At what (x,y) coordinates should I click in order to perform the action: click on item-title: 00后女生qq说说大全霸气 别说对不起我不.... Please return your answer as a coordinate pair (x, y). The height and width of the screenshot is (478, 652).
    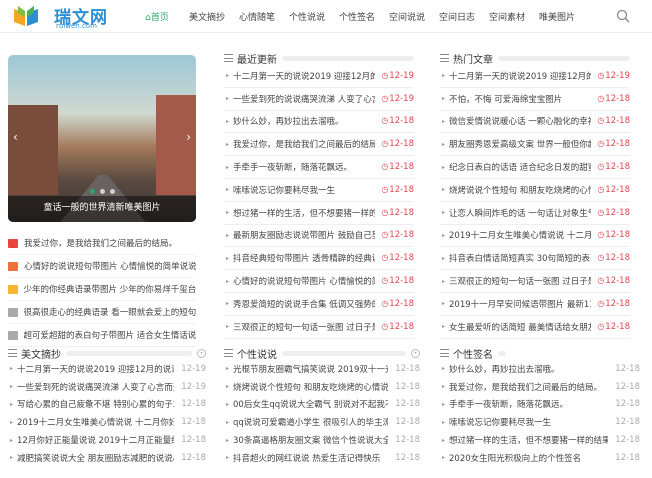
    Looking at the image, I should click on (310, 404).